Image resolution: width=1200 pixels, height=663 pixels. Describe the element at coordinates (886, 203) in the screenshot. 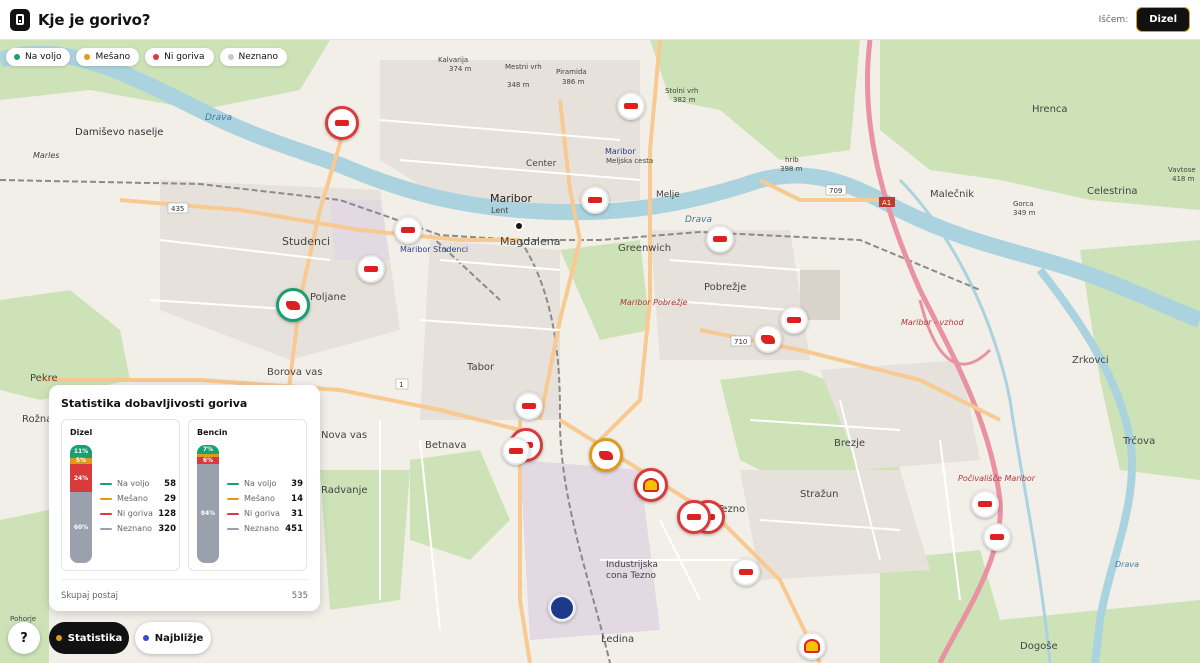

I see `road-label: A1` at that location.